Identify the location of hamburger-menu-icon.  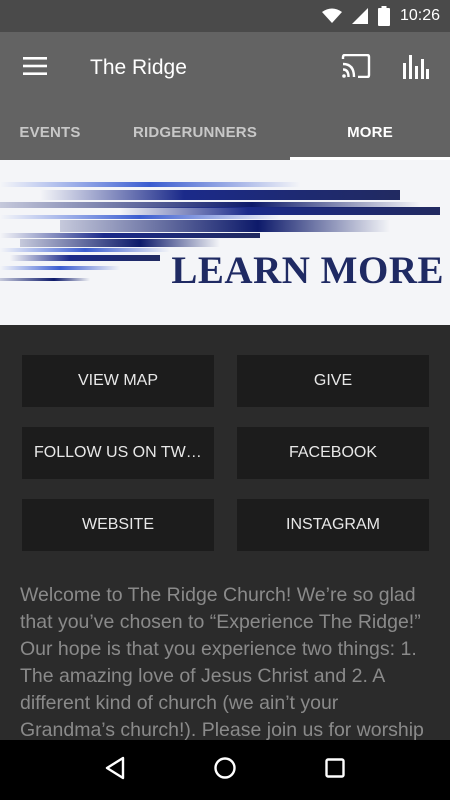
(35, 68).